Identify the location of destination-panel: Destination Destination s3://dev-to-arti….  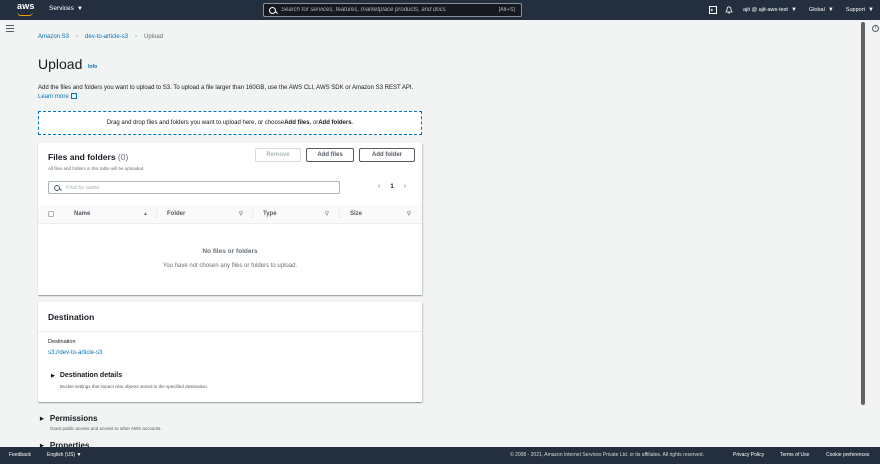
(230, 352).